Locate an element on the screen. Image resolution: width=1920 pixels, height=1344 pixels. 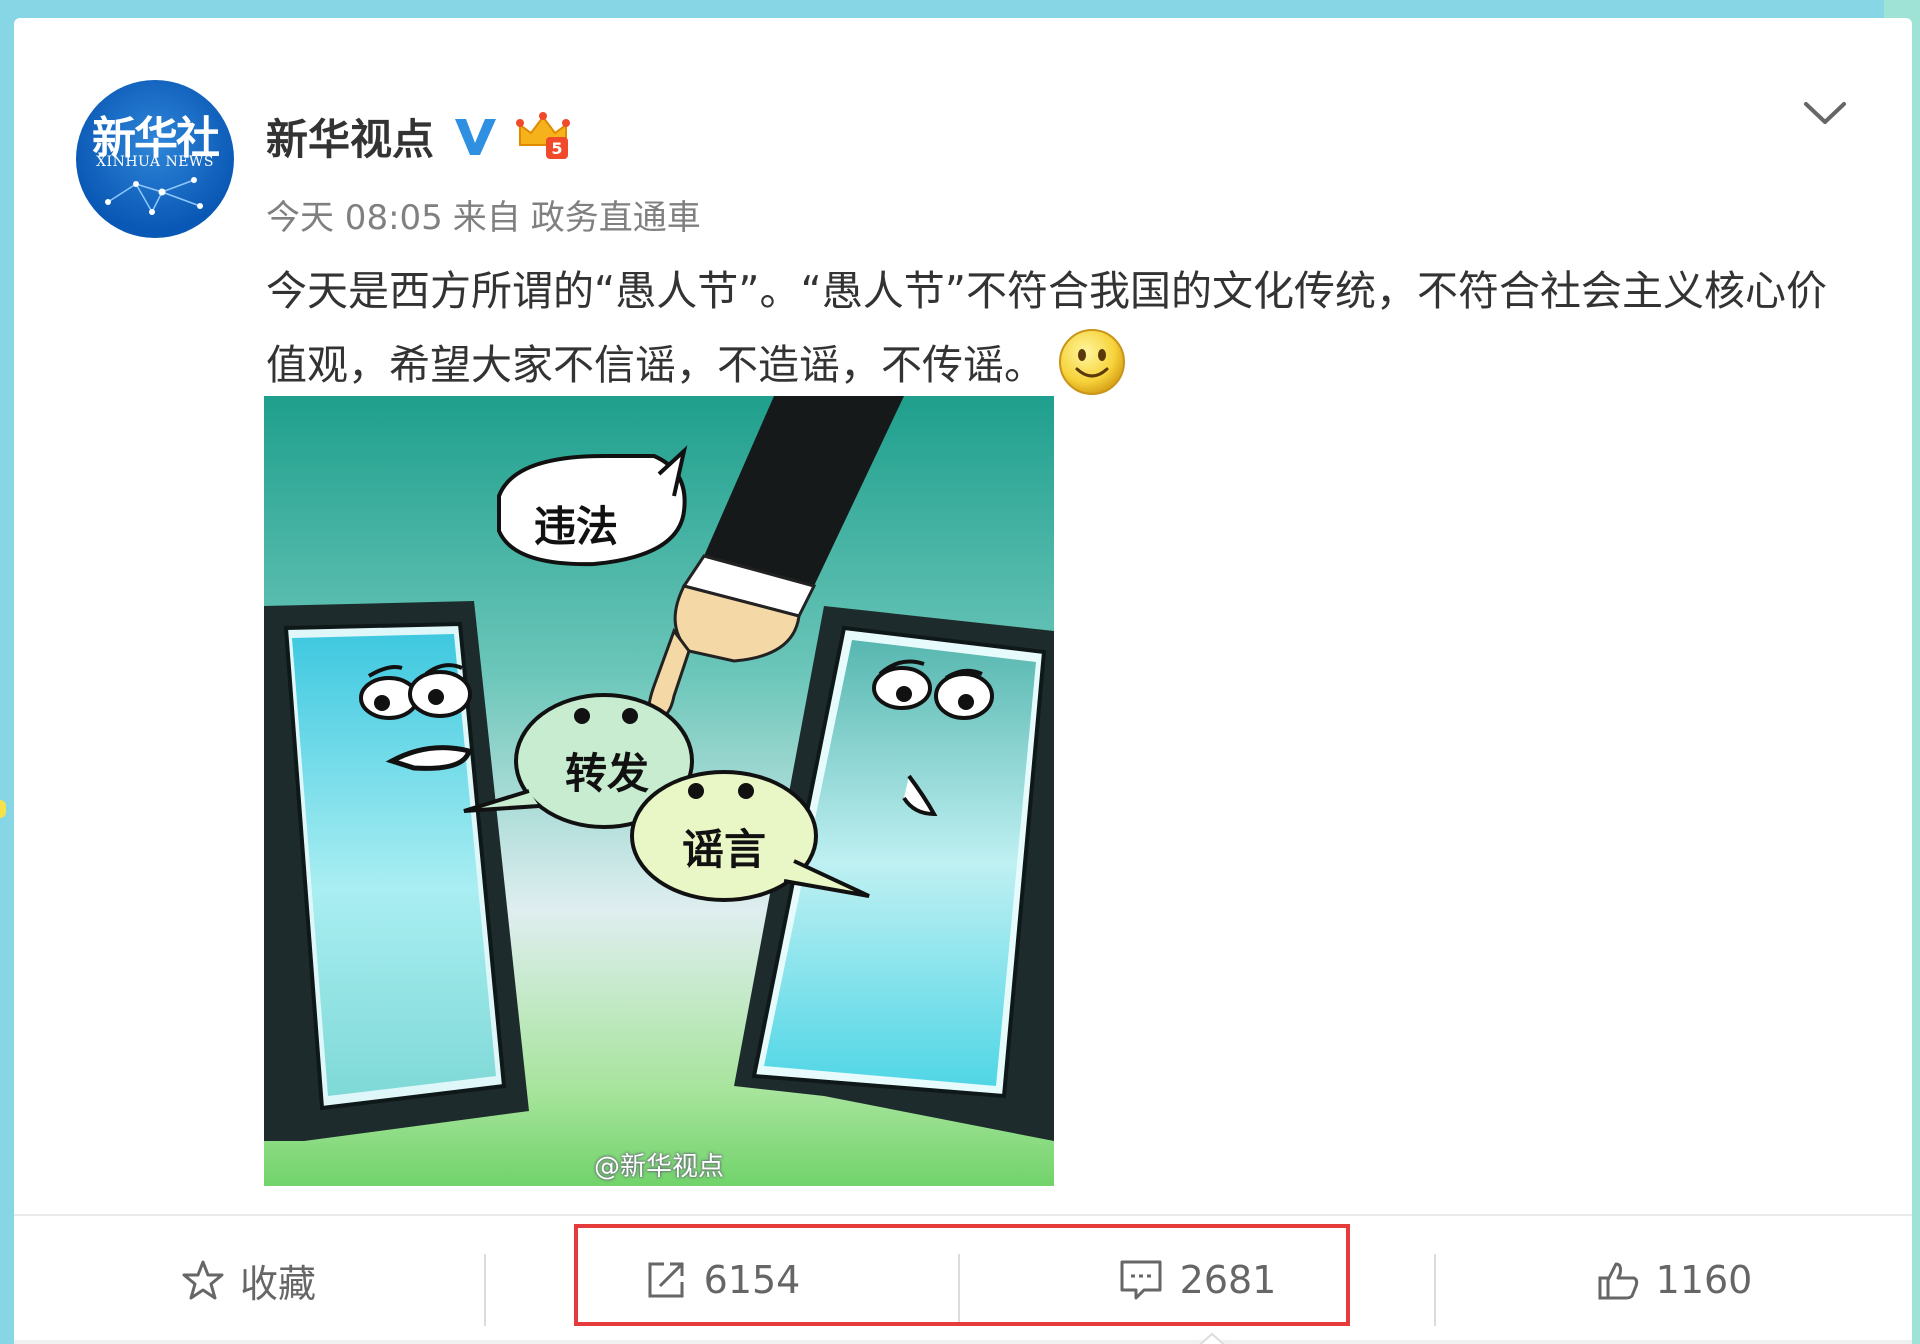
avatar-logo-subtext: XINHUA NEWS is located at coordinates (155, 162).